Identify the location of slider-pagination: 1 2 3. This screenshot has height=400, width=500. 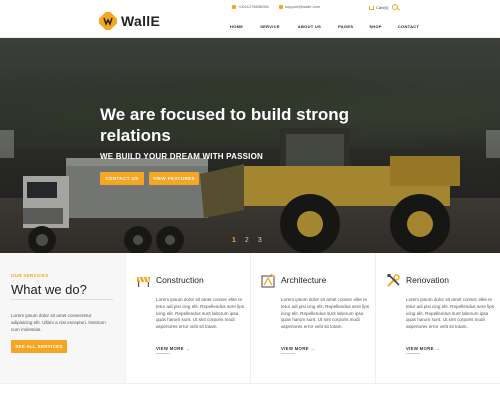
(251, 240).